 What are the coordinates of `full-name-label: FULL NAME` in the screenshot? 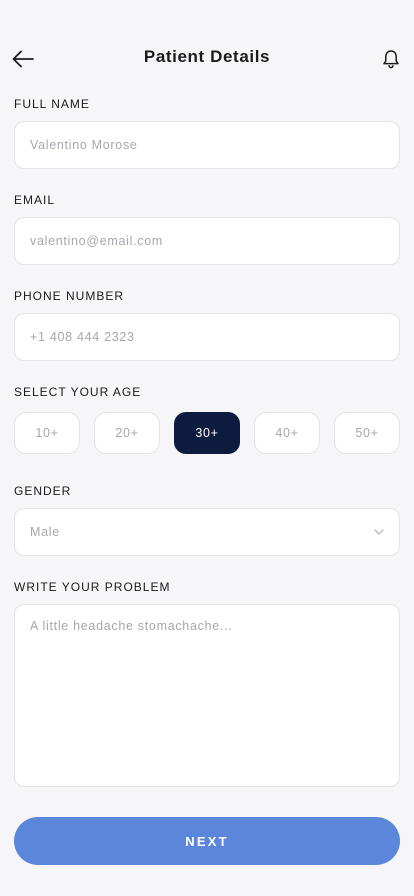 It's located at (52, 104).